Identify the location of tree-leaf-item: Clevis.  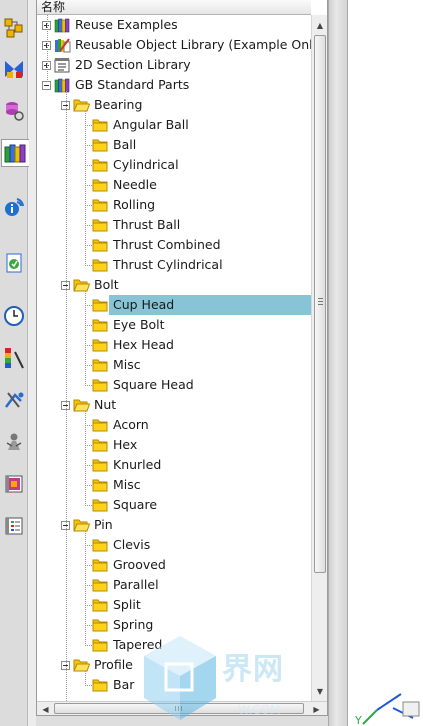
(174, 545).